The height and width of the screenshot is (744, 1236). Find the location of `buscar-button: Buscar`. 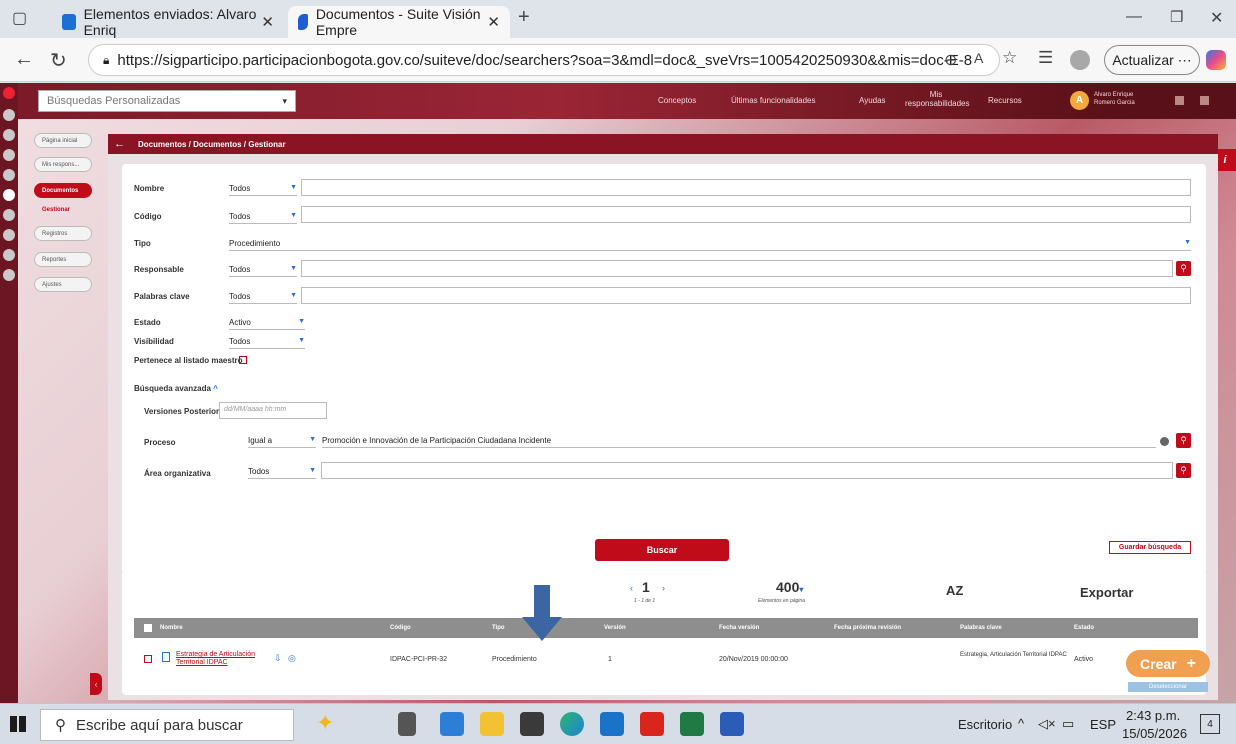

buscar-button: Buscar is located at coordinates (662, 550).